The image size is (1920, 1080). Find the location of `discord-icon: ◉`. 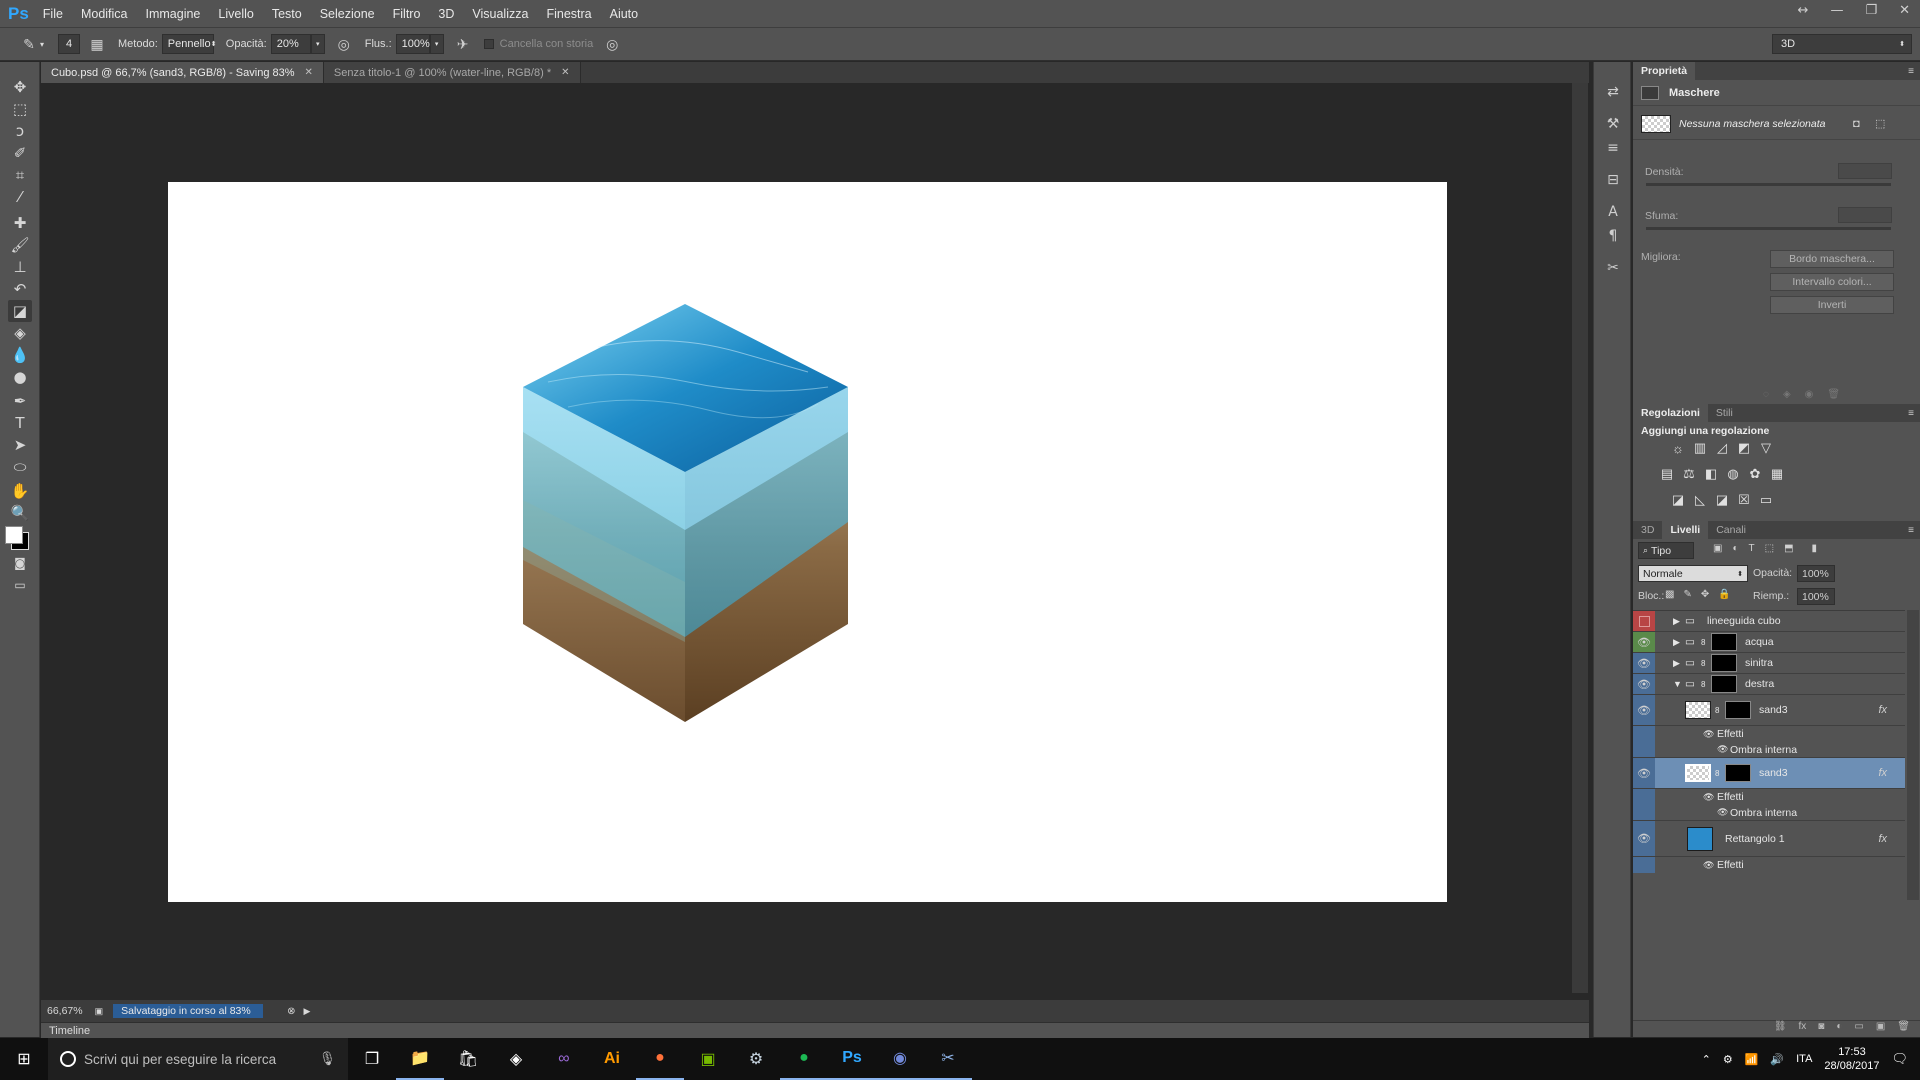

discord-icon: ◉ is located at coordinates (900, 1059).